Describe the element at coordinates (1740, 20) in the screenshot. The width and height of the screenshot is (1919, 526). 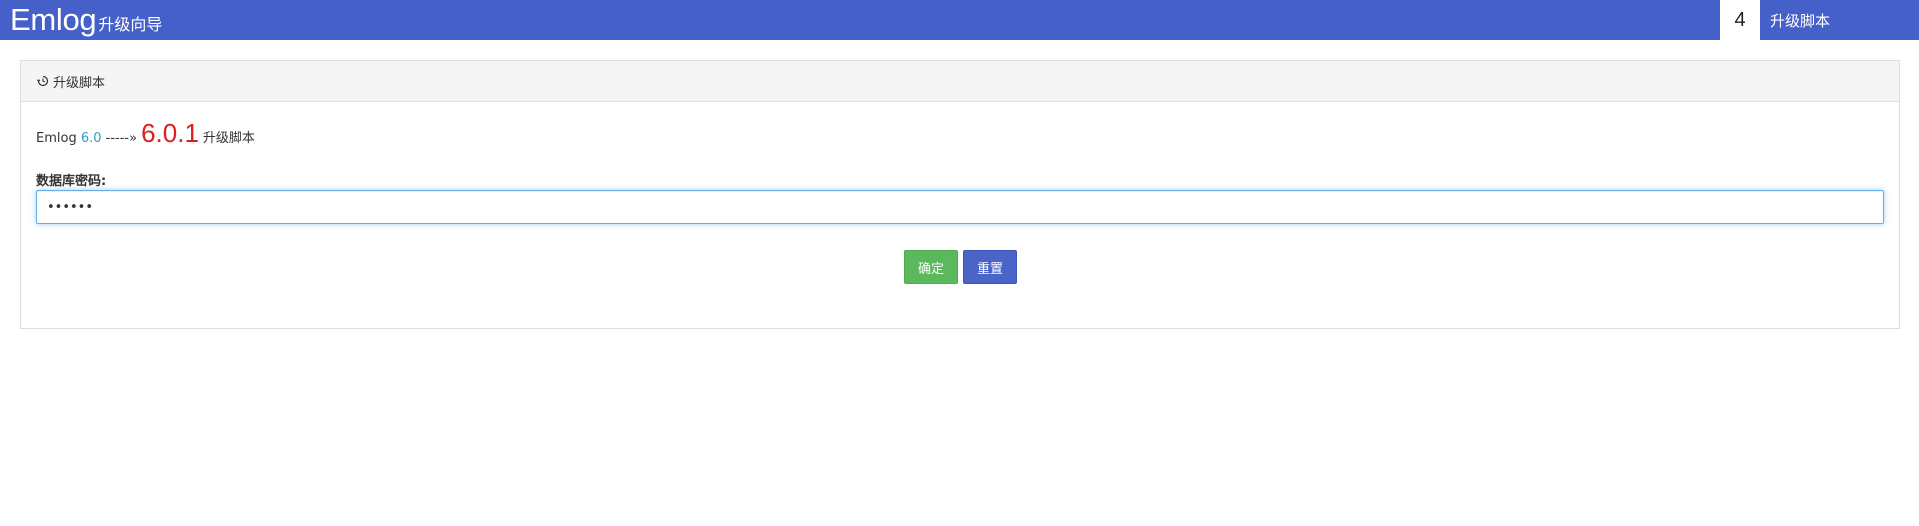
I see `step-number: 4` at that location.